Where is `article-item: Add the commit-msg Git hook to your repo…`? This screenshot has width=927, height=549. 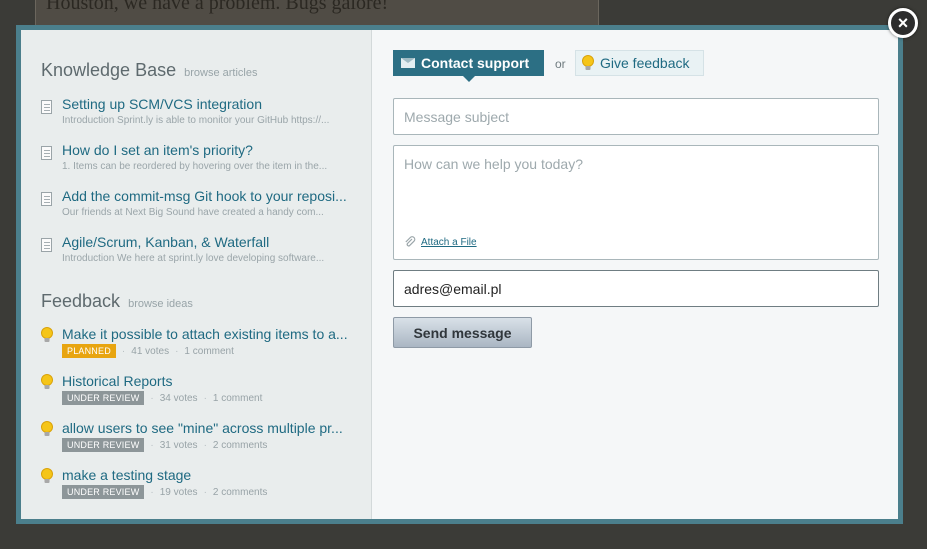 article-item: Add the commit-msg Git hook to your repo… is located at coordinates (201, 208).